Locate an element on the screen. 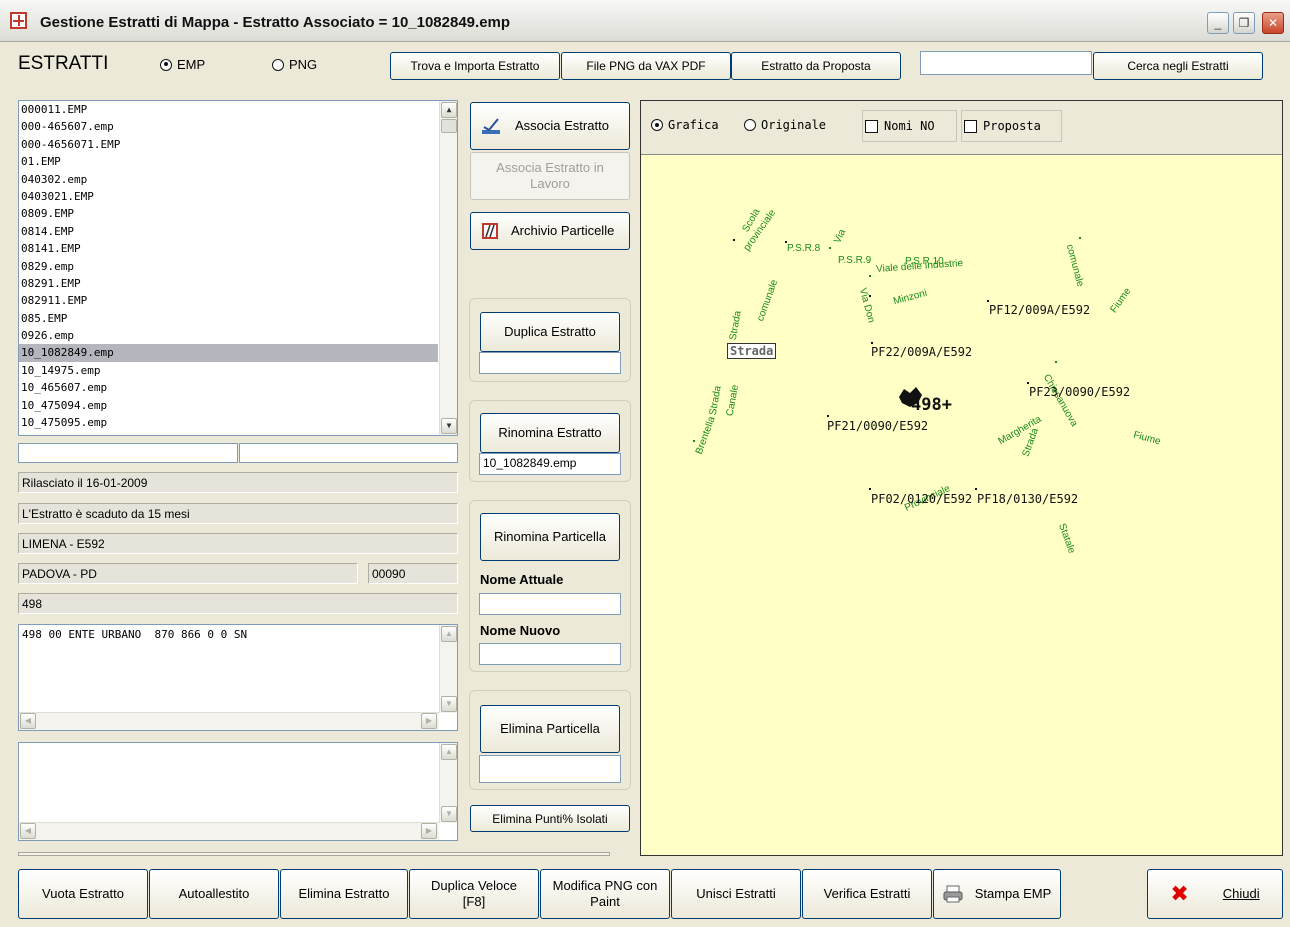 The width and height of the screenshot is (1290, 927). radio-originale-label: Originale is located at coordinates (794, 125).